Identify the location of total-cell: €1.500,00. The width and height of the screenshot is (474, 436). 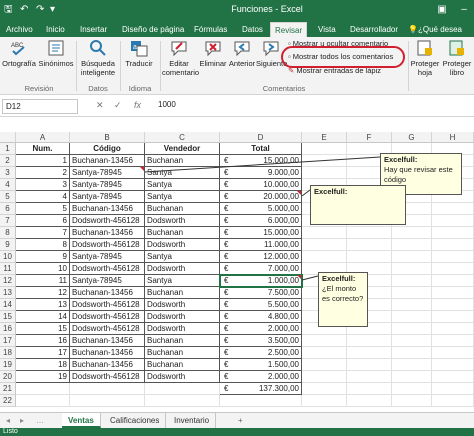
(261, 365).